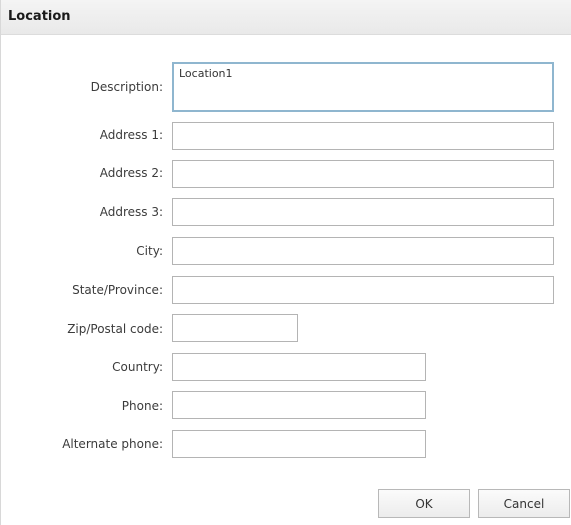  What do you see at coordinates (235, 328) in the screenshot?
I see `zip-postal-code-field` at bounding box center [235, 328].